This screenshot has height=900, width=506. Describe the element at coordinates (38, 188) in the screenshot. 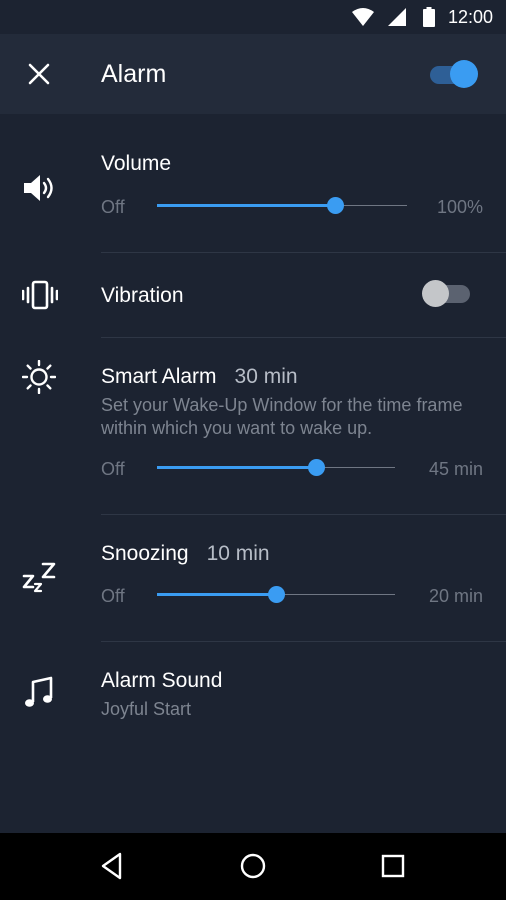

I see `volume-icon` at that location.